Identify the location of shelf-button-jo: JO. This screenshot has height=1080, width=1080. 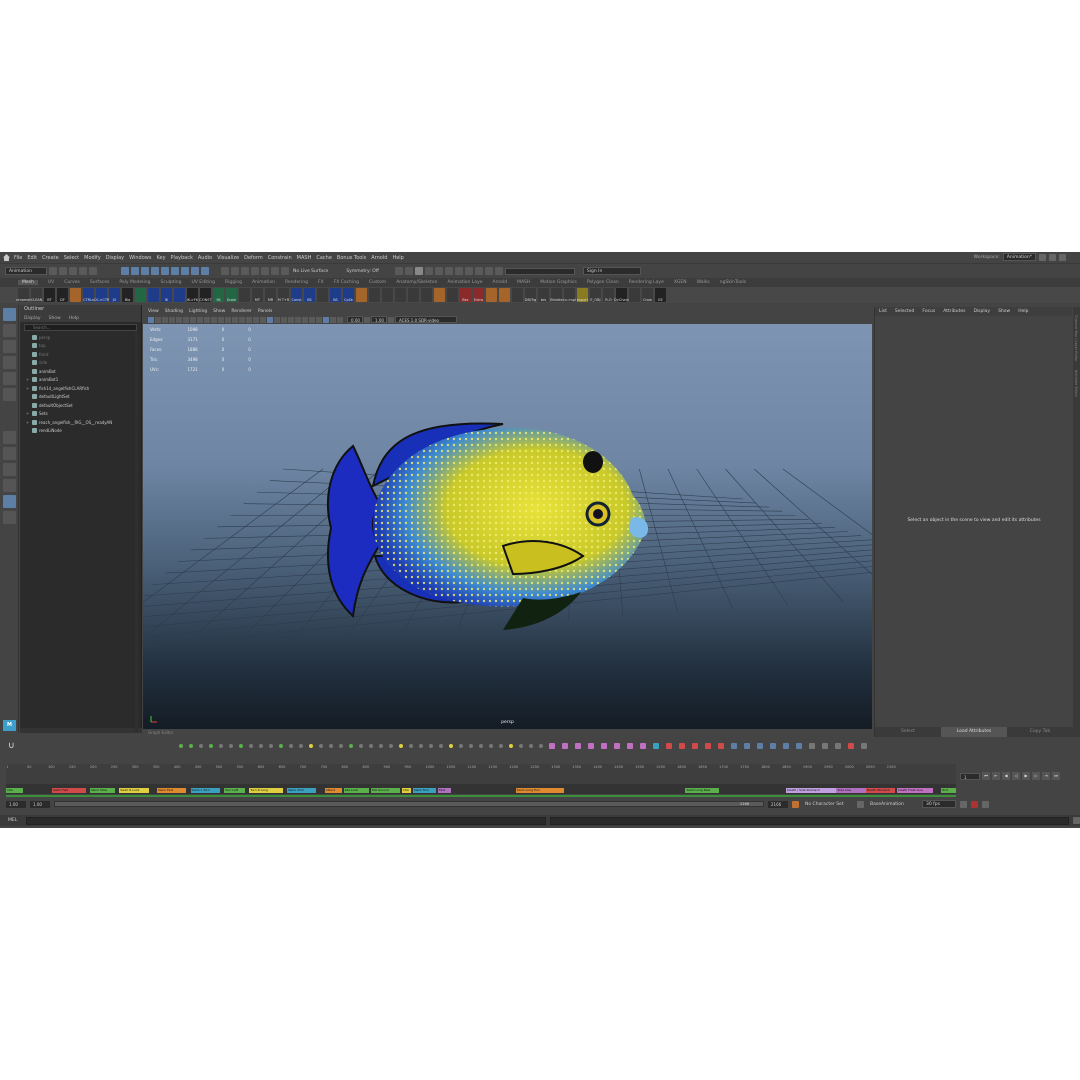
(114, 295).